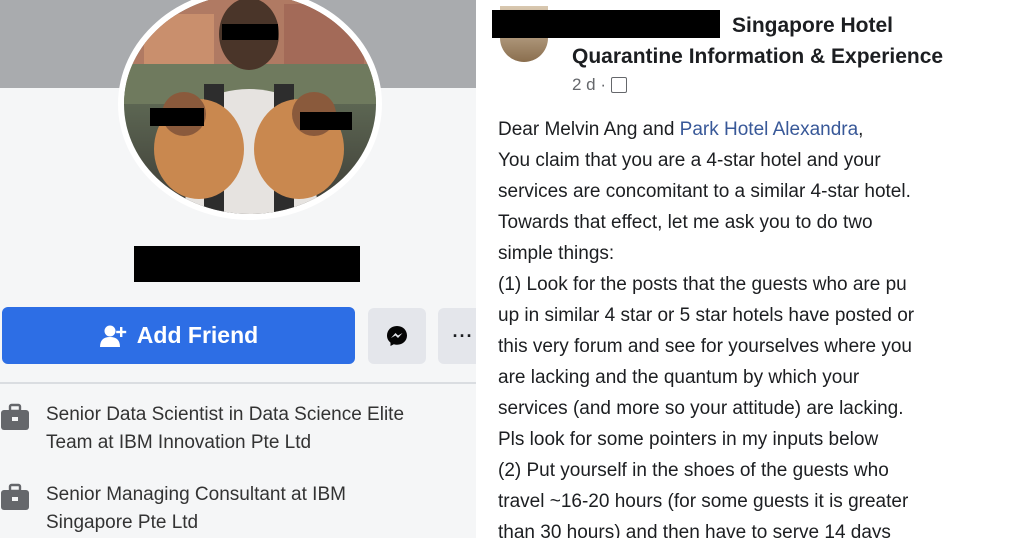  I want to click on divider, so click(238, 383).